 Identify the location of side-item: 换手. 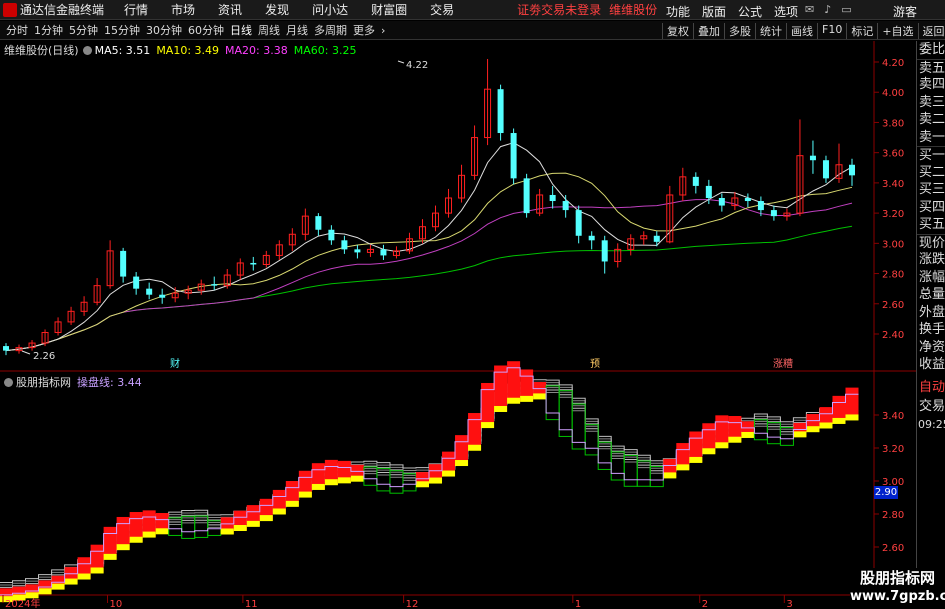
(932, 329).